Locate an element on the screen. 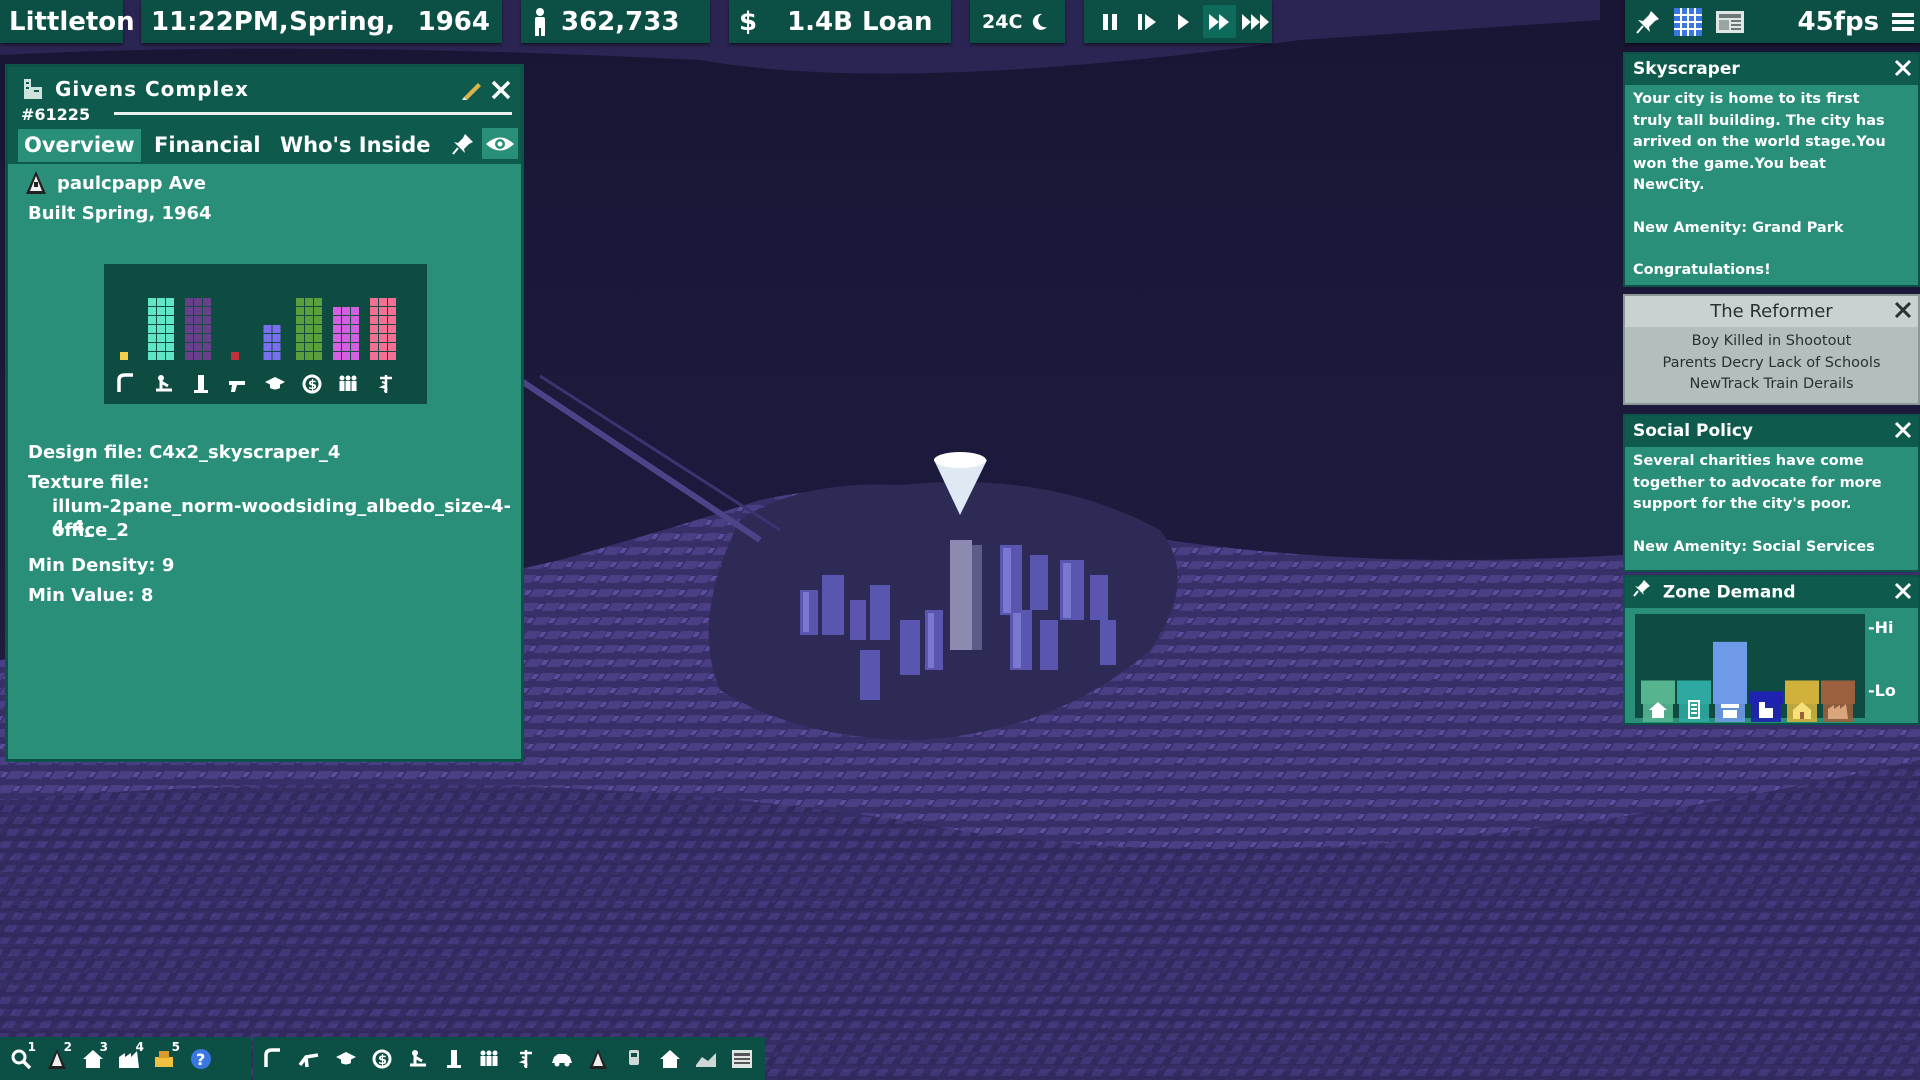 The image size is (1920, 1080). park-icon is located at coordinates (418, 1057).